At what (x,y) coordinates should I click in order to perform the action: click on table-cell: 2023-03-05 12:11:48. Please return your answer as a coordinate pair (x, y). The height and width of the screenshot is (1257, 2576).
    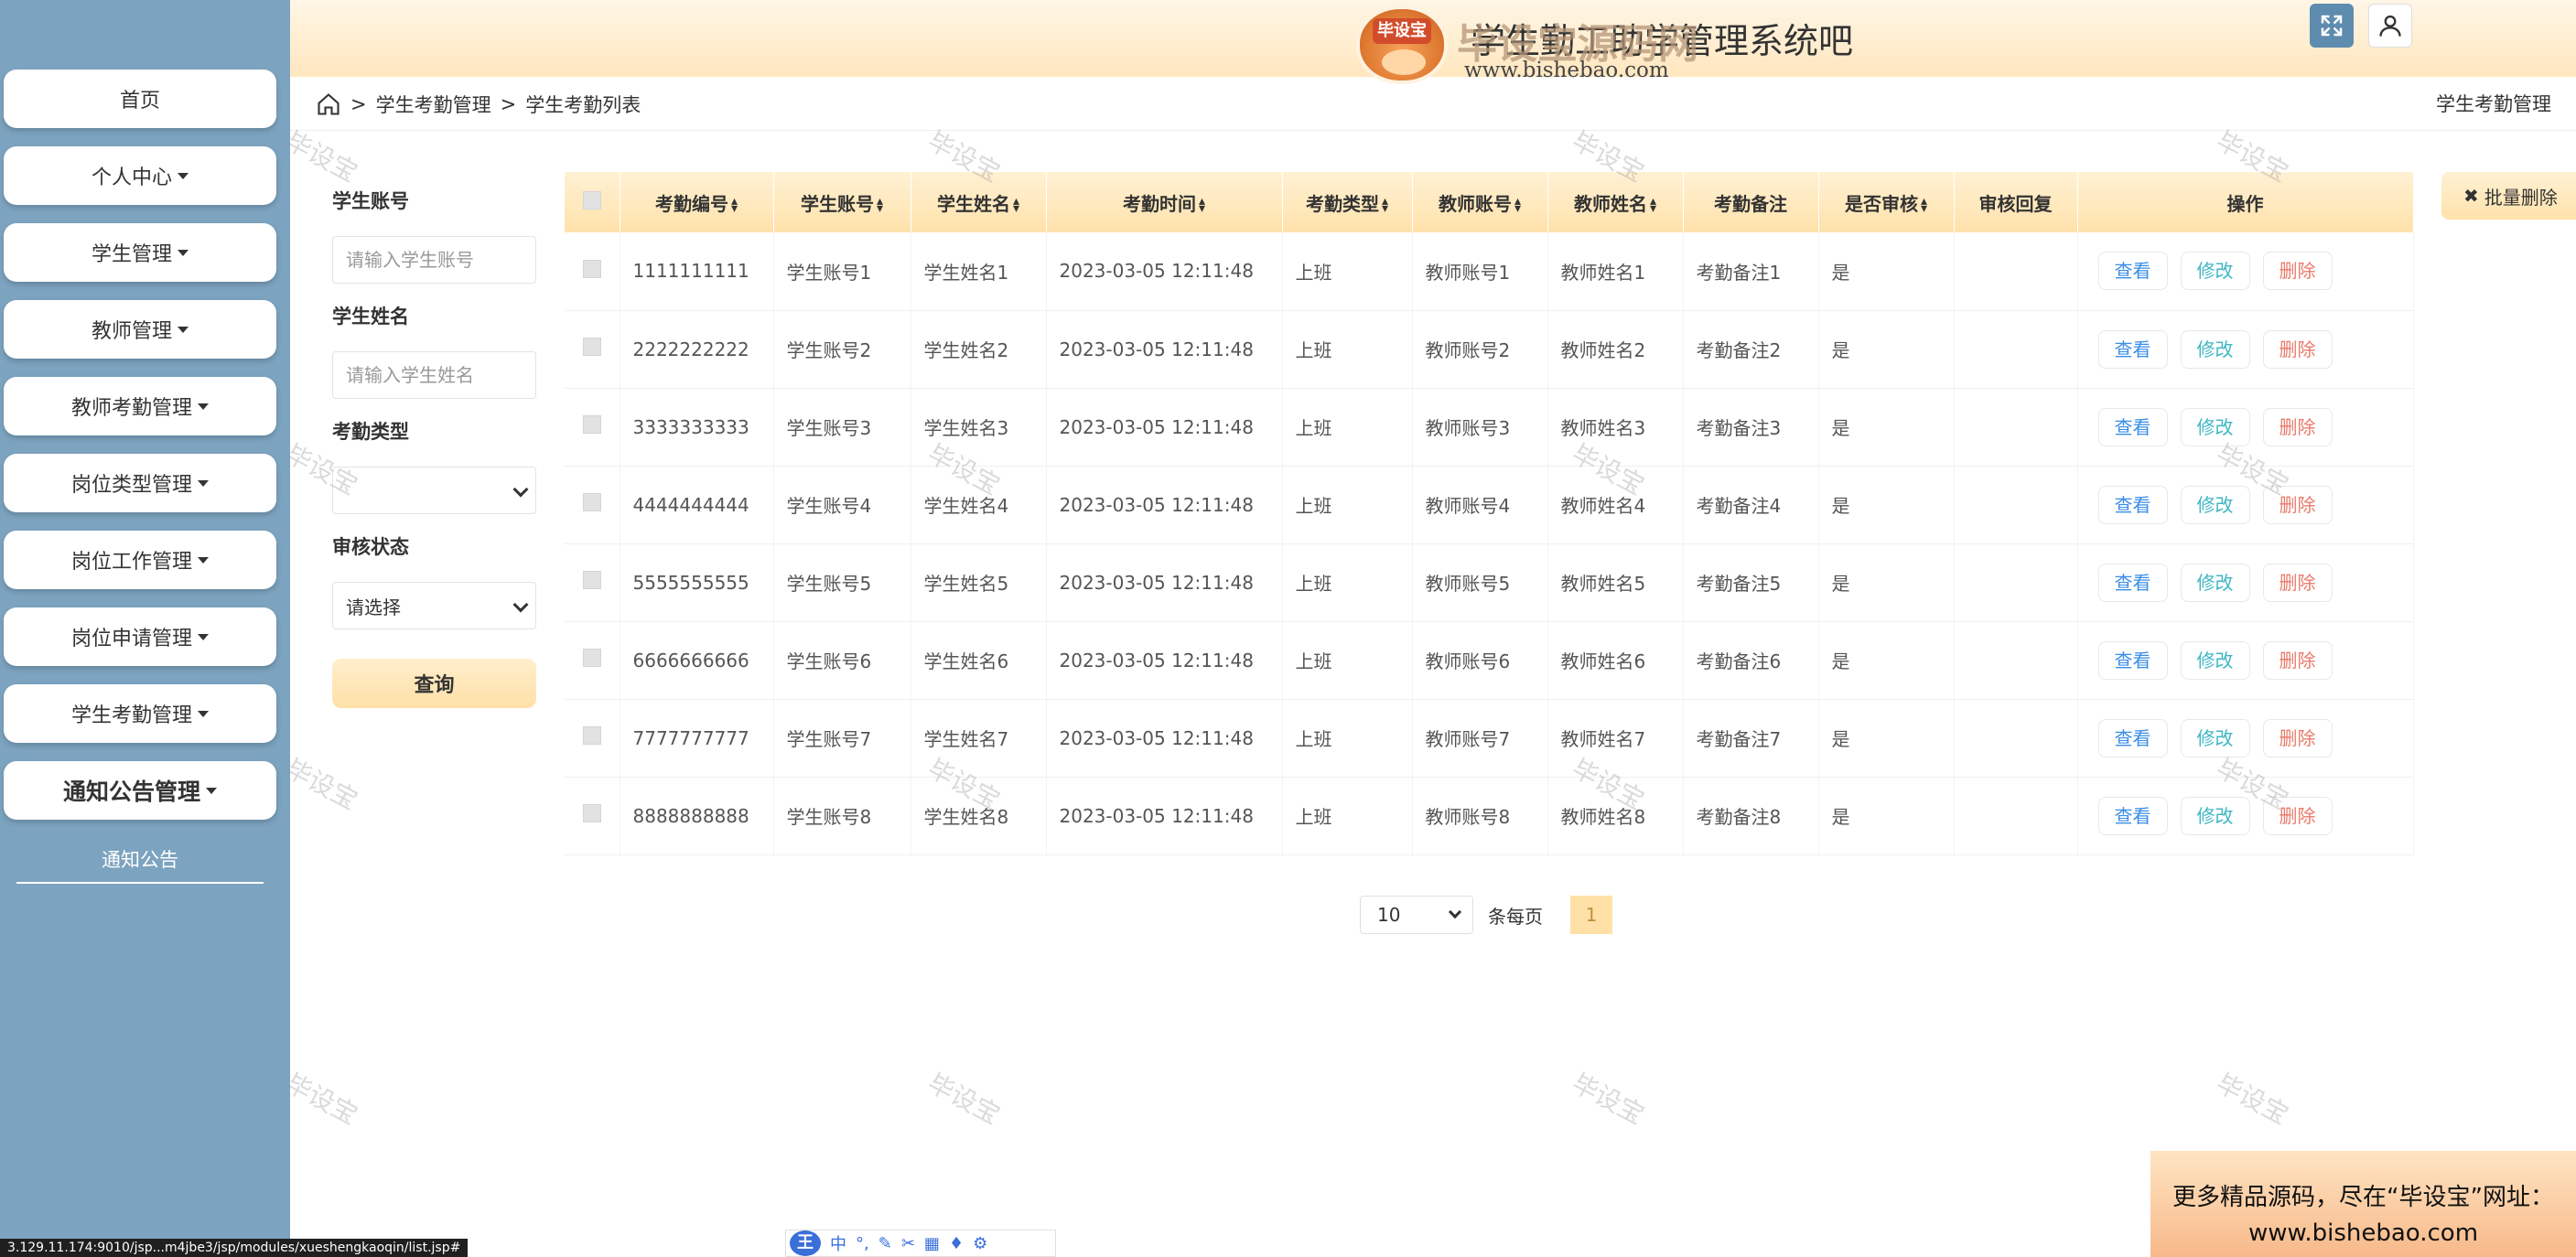
    Looking at the image, I should click on (1164, 427).